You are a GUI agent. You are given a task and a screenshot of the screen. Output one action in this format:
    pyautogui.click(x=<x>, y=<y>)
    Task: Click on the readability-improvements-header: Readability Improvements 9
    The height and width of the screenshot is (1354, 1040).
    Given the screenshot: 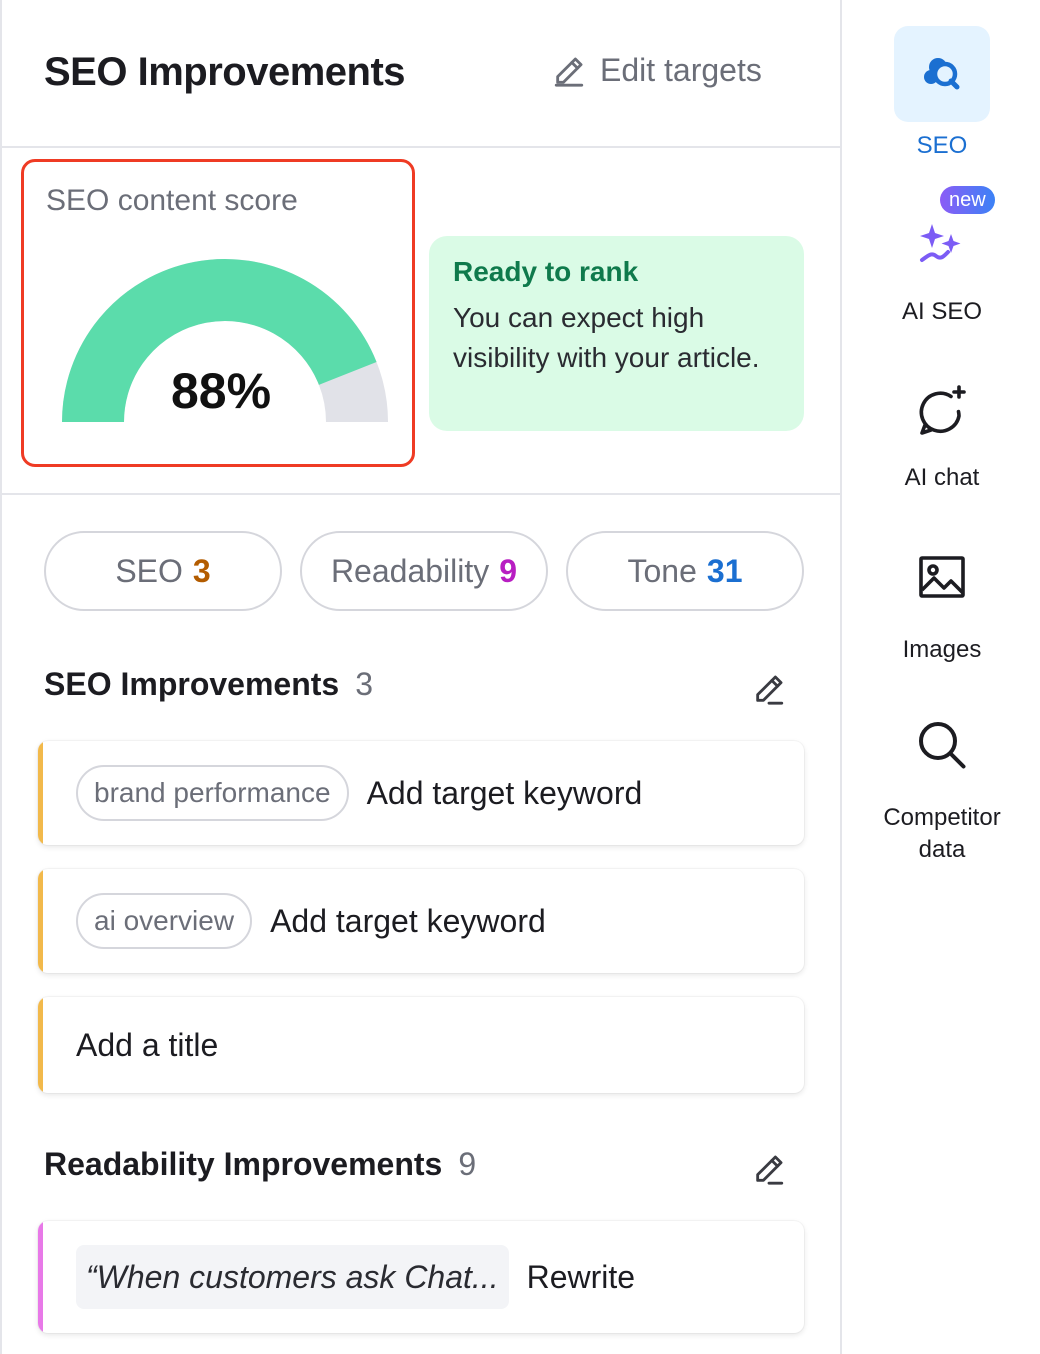 What is the action you would take?
    pyautogui.click(x=260, y=1164)
    